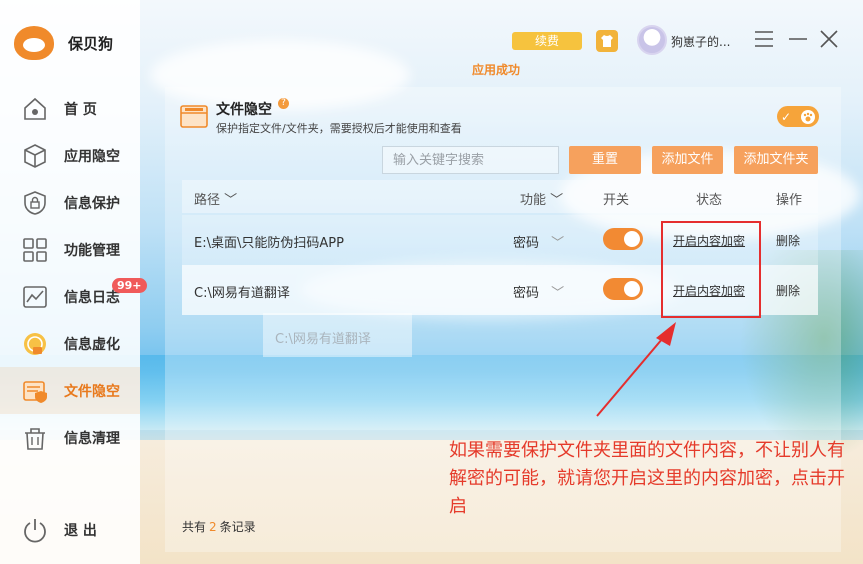 This screenshot has width=863, height=564. I want to click on path-cell: C:\网易有道翻译, so click(242, 293).